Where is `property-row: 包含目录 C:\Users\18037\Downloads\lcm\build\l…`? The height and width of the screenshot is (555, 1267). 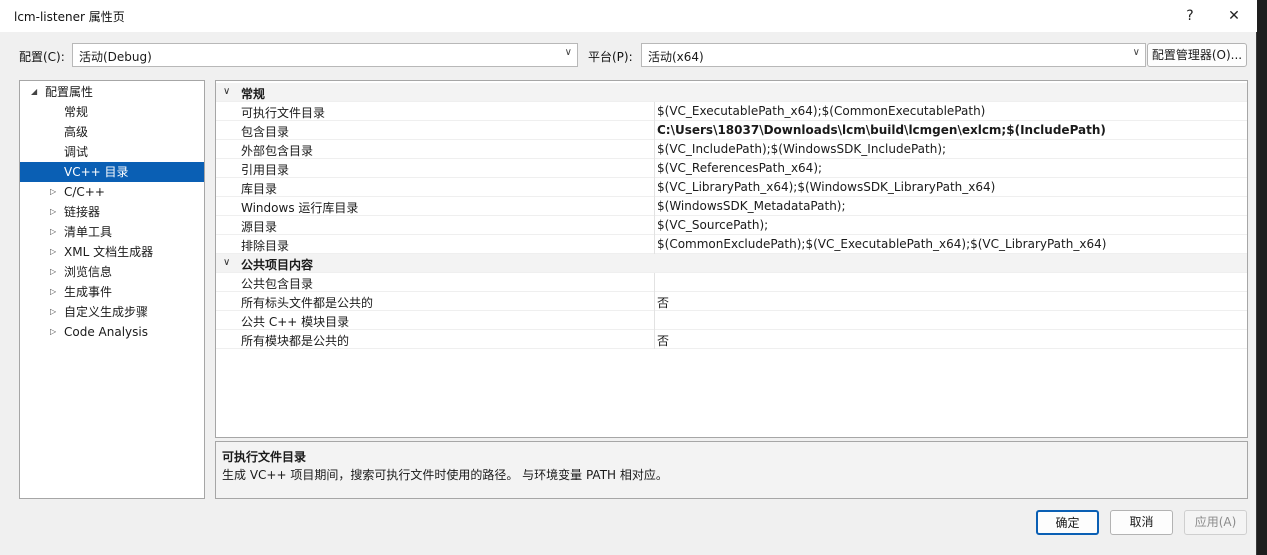 property-row: 包含目录 C:\Users\18037\Downloads\lcm\build\l… is located at coordinates (731, 130).